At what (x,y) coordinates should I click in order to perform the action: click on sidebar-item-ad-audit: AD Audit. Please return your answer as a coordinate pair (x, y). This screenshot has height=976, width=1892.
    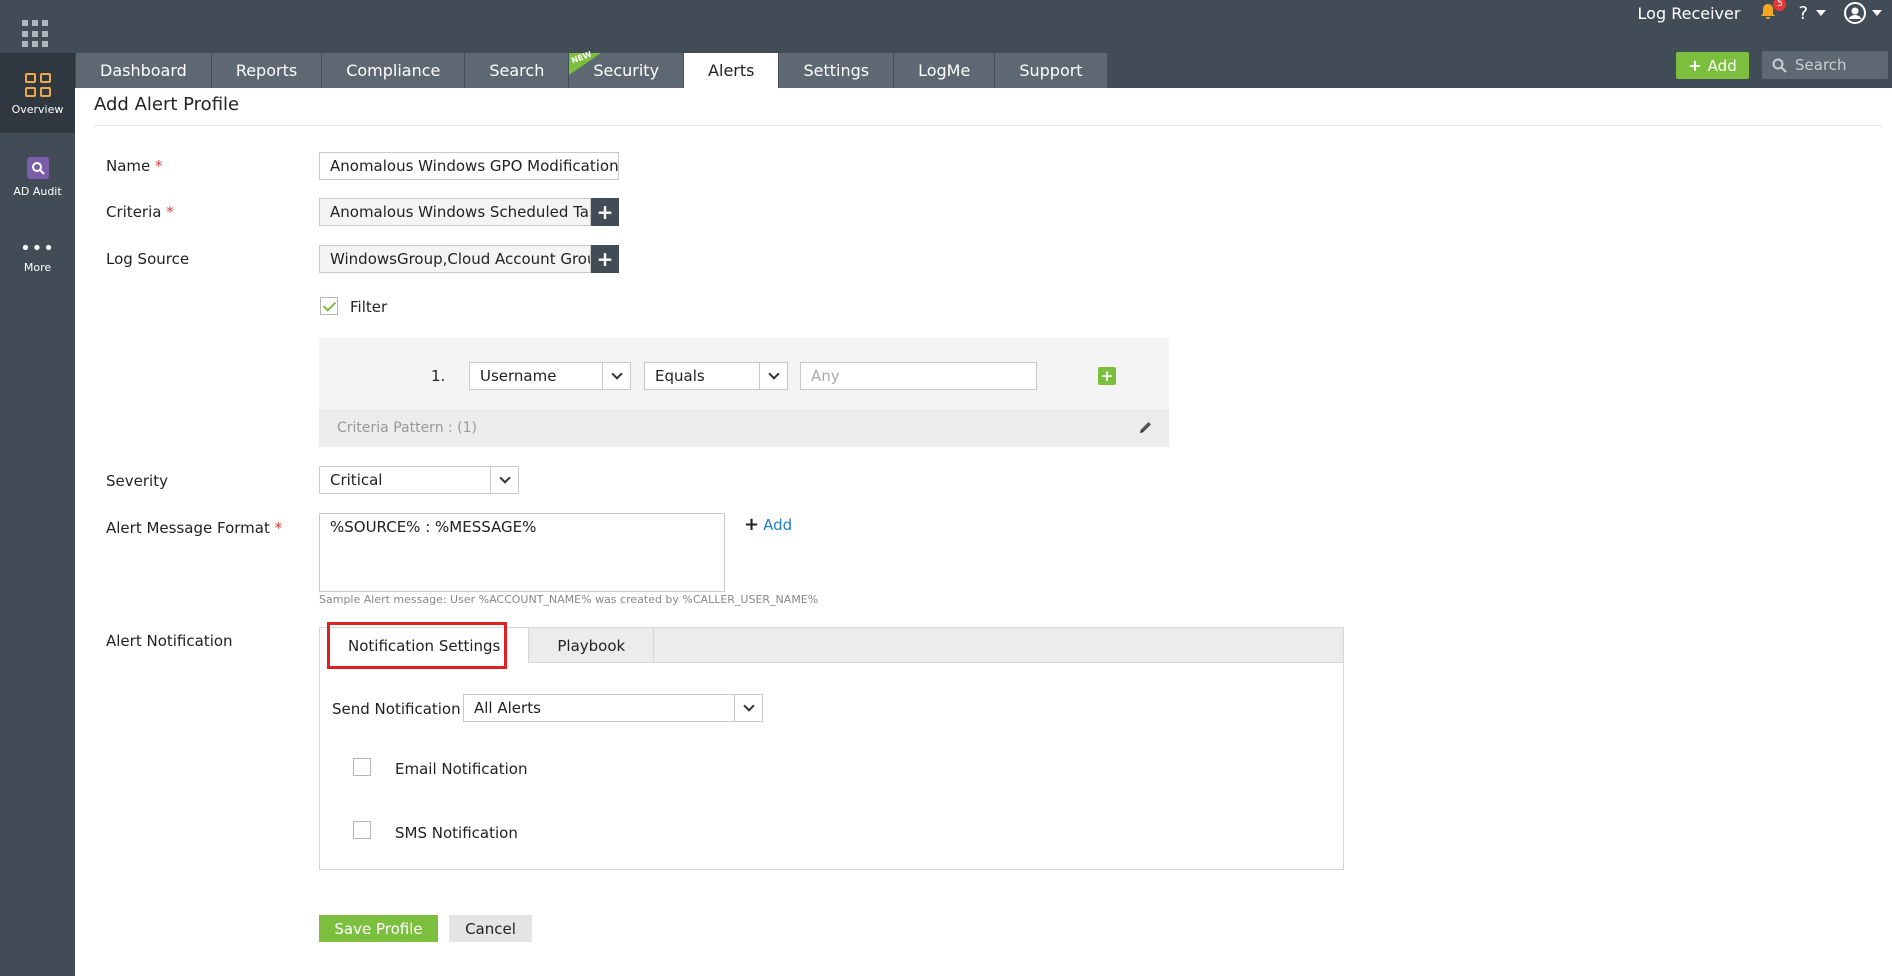
    Looking at the image, I should click on (37, 187).